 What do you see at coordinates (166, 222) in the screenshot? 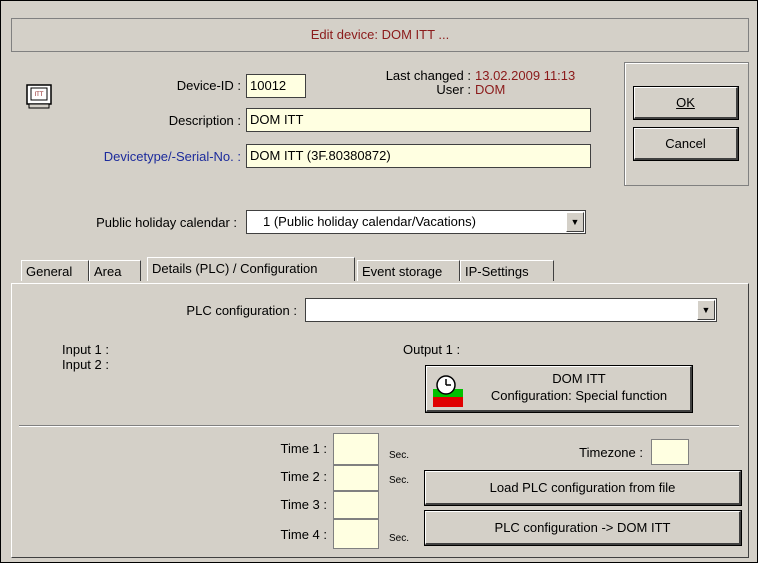
I see `public-holiday-label: Public holiday calendar :` at bounding box center [166, 222].